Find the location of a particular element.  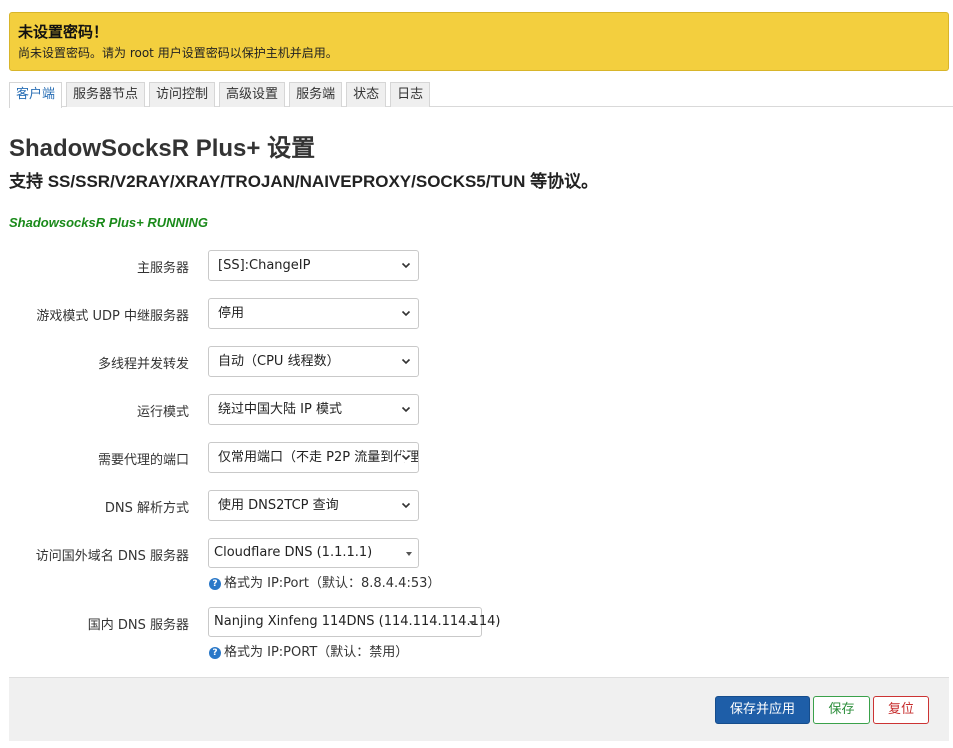

domestic-dns-hint: ? 格式为 IP:PORT（默认：禁用） is located at coordinates (308, 650).